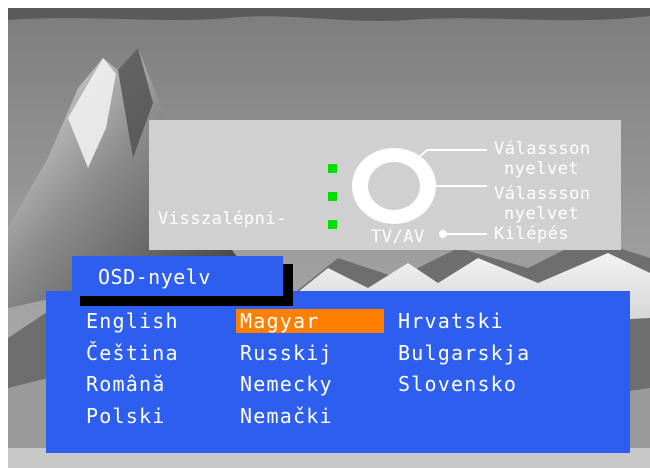 Image resolution: width=650 pixels, height=468 pixels. I want to click on lang-polski: Polski, so click(125, 416).